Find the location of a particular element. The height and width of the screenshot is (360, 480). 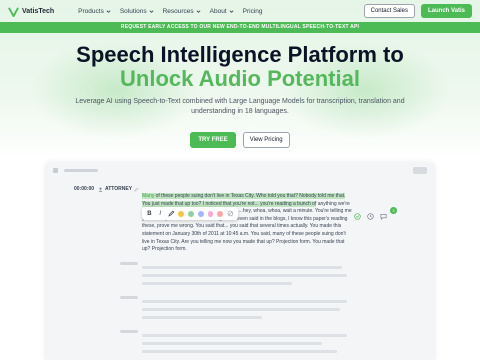

color-swatch-yellow is located at coordinates (181, 213).